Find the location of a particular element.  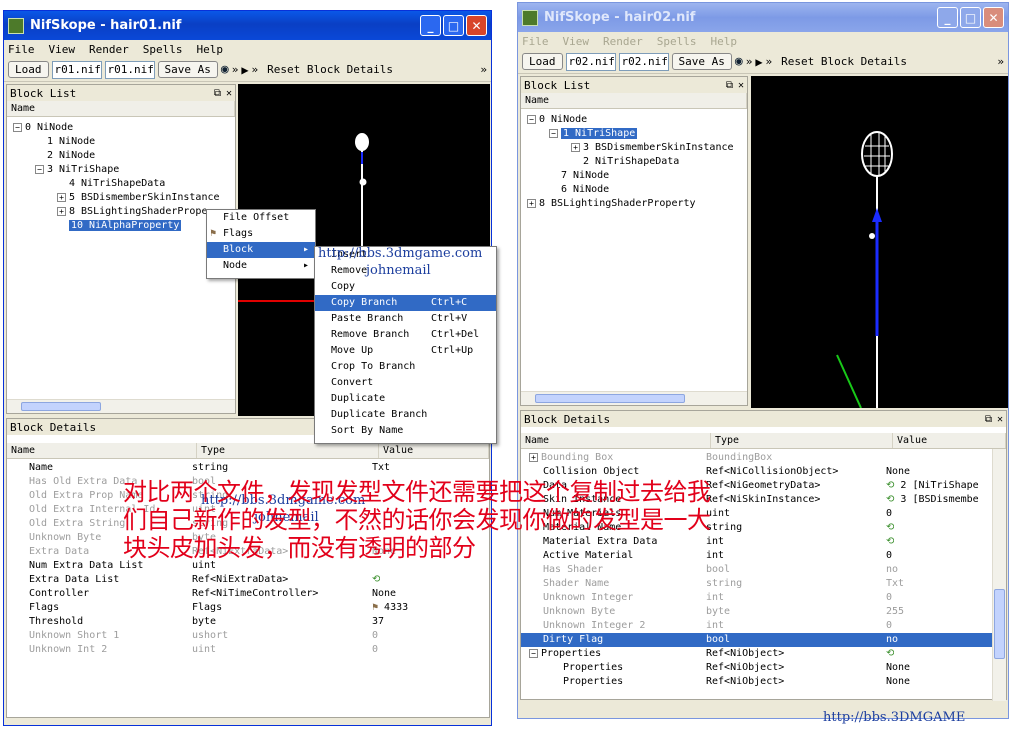

table-row: Name string Txt is located at coordinates (248, 468).